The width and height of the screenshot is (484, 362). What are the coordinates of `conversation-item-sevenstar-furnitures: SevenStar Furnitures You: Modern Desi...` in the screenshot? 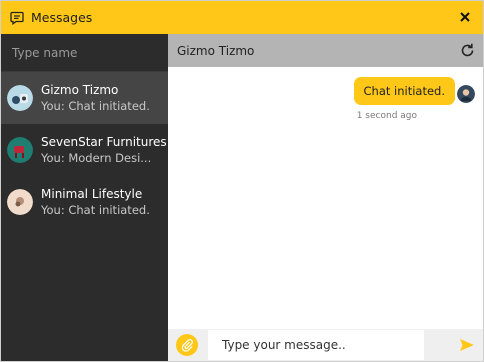 It's located at (84, 150).